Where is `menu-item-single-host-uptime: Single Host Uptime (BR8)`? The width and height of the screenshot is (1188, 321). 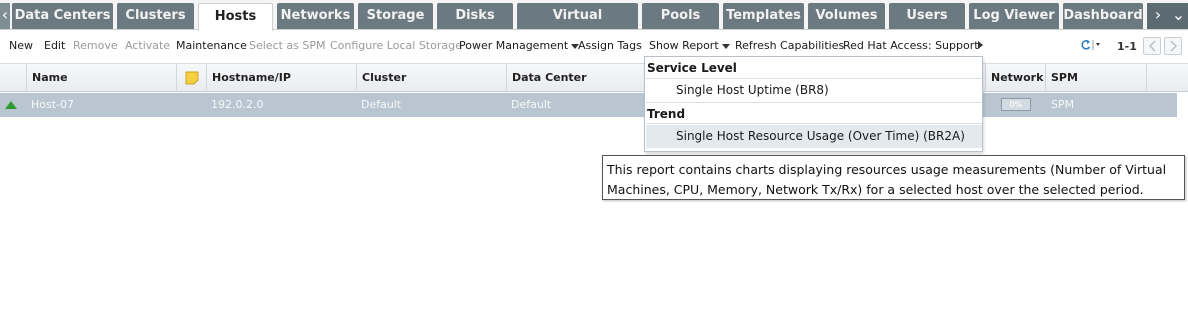
menu-item-single-host-uptime: Single Host Uptime (BR8) is located at coordinates (814, 90).